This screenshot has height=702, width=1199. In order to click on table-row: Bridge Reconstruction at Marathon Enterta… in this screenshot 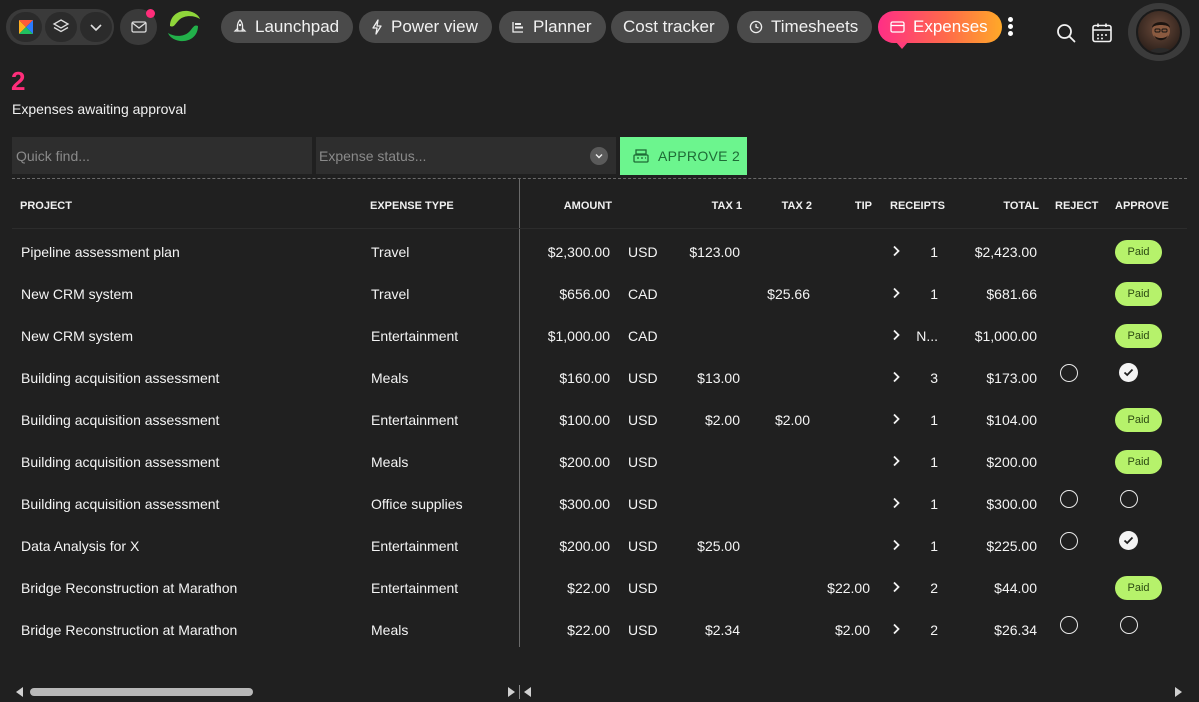, I will do `click(599, 587)`.